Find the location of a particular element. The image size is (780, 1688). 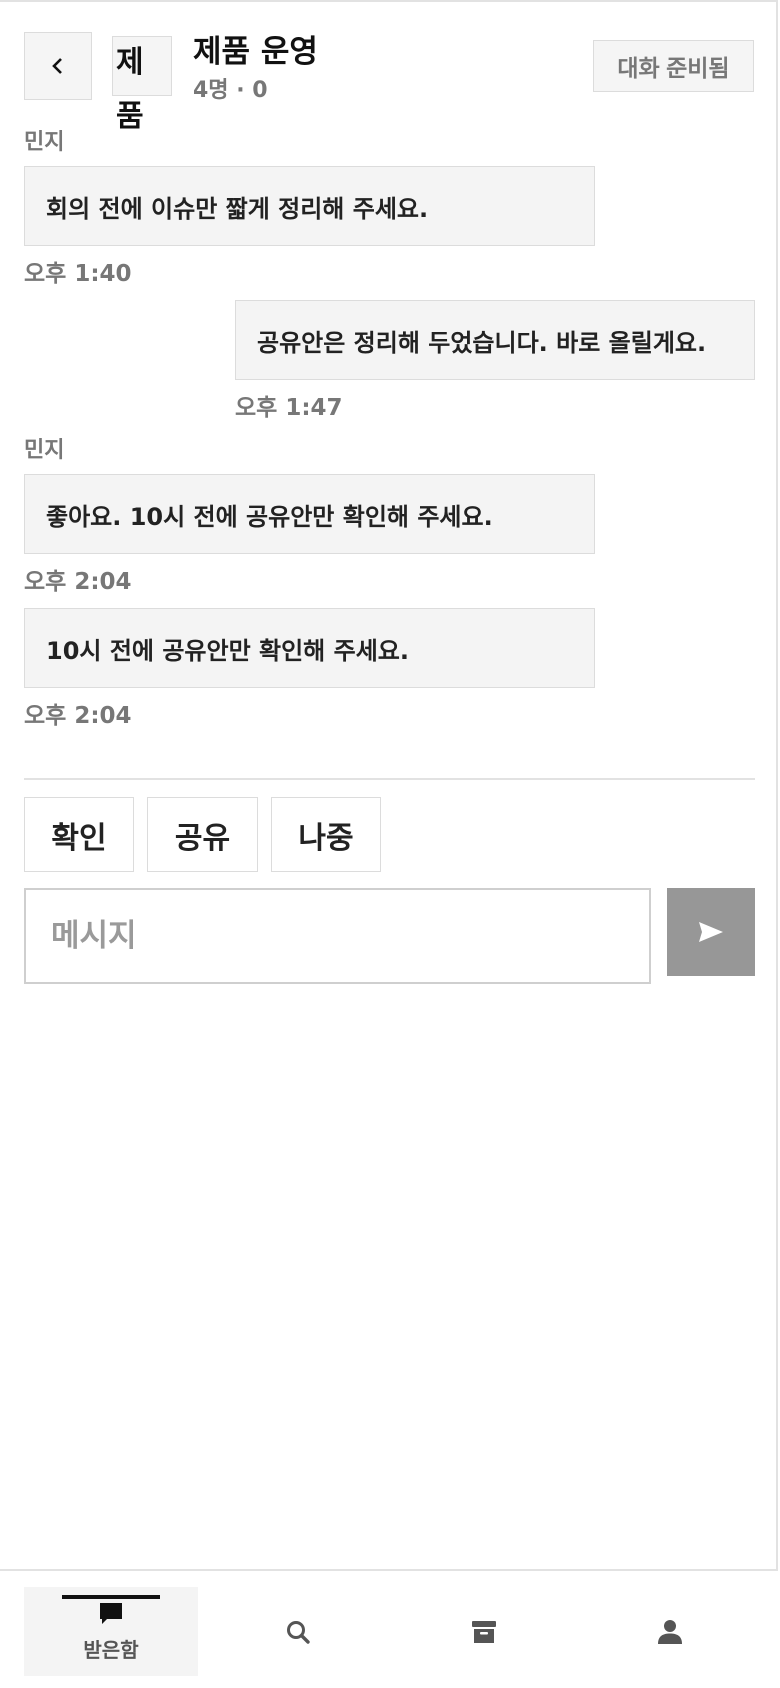

message-bubble-incoming: 좋아요. 10시 전에 공유안만 확인해 주세요. is located at coordinates (309, 514).